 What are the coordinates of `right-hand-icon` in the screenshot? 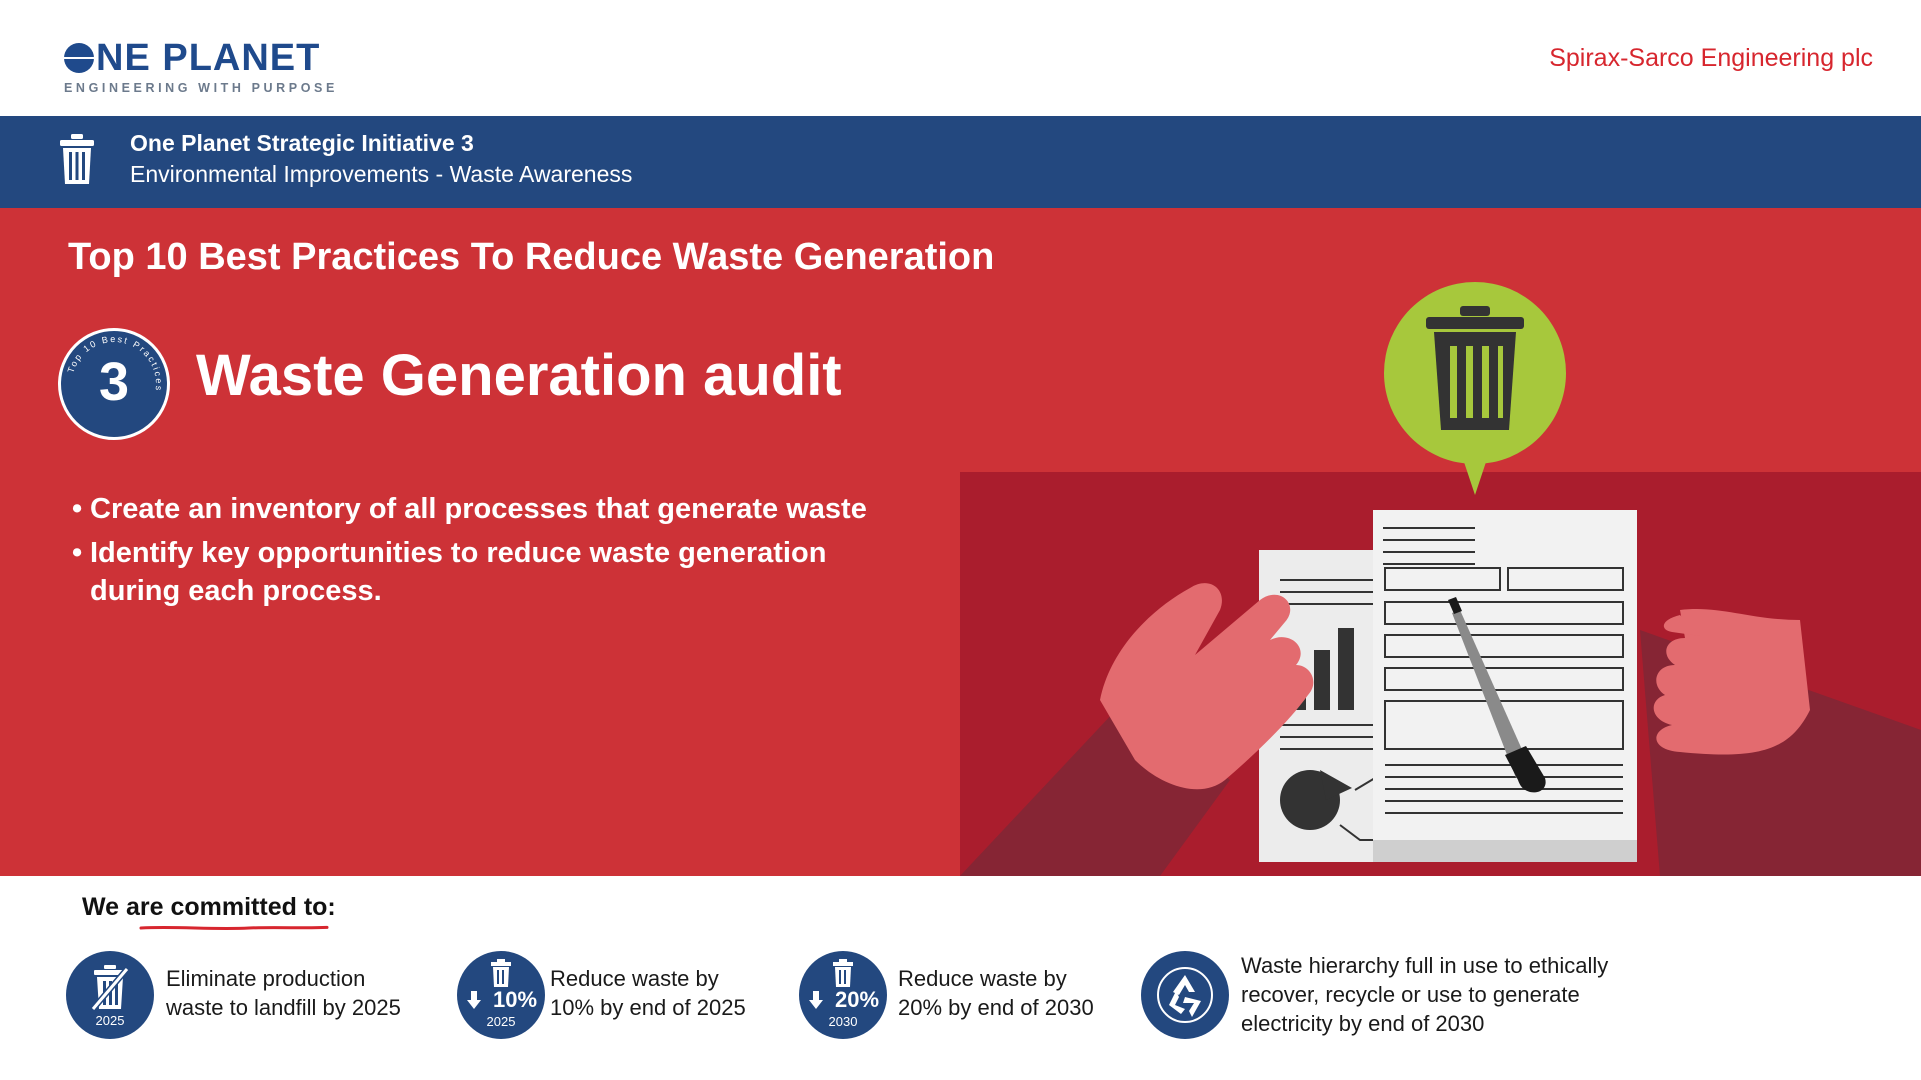 It's located at (1780, 742).